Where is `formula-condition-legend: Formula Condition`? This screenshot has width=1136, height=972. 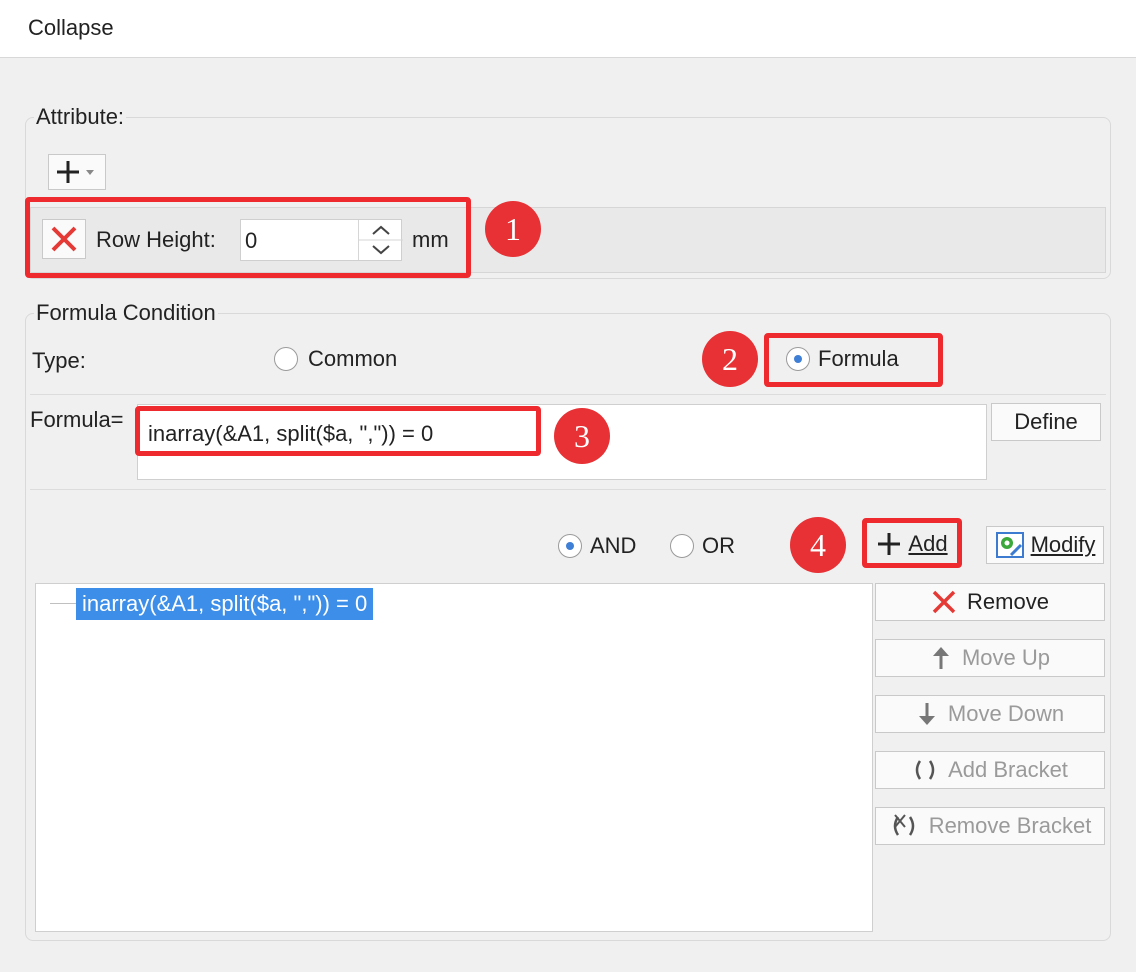
formula-condition-legend: Formula Condition is located at coordinates (126, 313).